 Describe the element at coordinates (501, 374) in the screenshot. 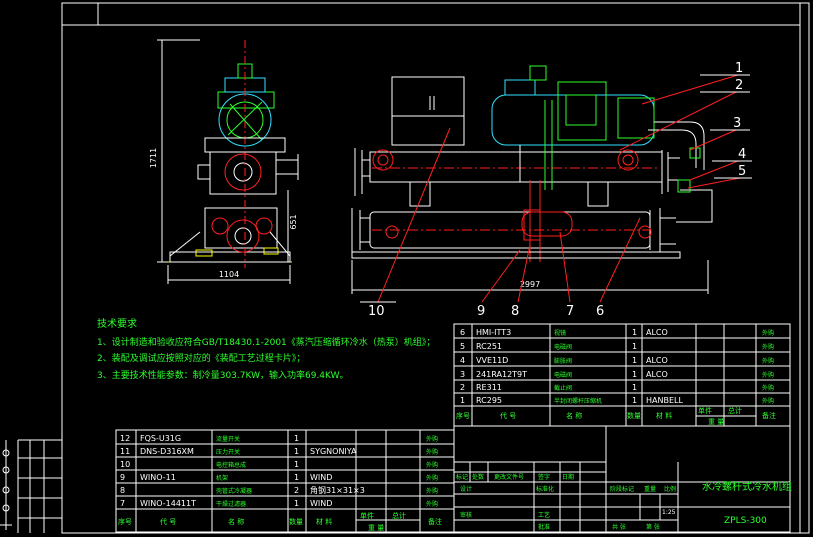

I see `bom-upper-row-code: 241RA12T9T` at that location.